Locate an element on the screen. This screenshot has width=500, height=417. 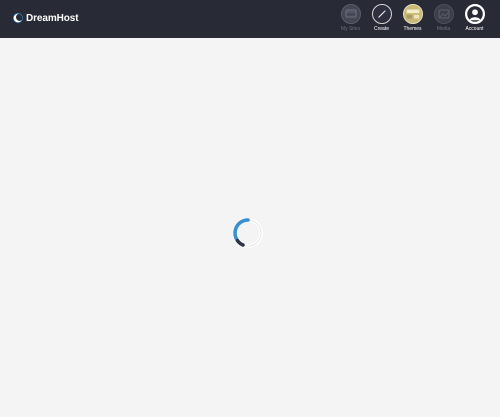
nav-label-create: Create is located at coordinates (381, 29).